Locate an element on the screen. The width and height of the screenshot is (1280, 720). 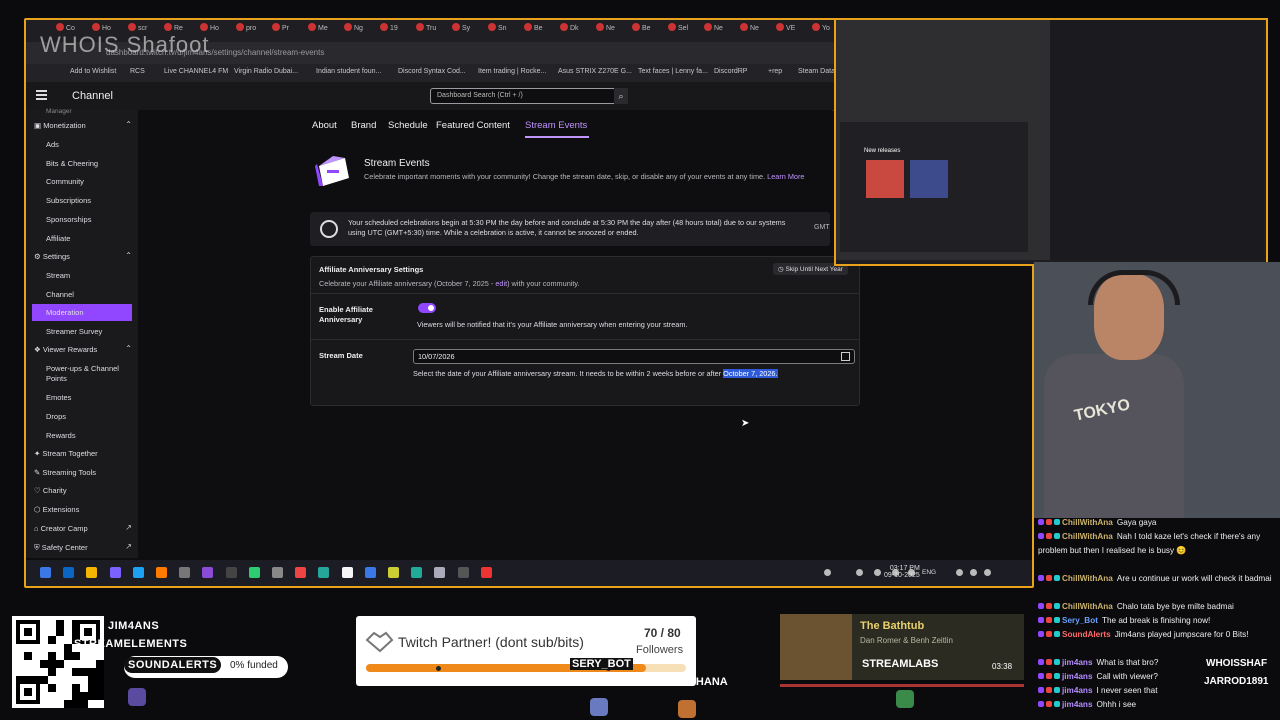
sidebar-item: ⛨ Safety Center is located at coordinates (61, 548).